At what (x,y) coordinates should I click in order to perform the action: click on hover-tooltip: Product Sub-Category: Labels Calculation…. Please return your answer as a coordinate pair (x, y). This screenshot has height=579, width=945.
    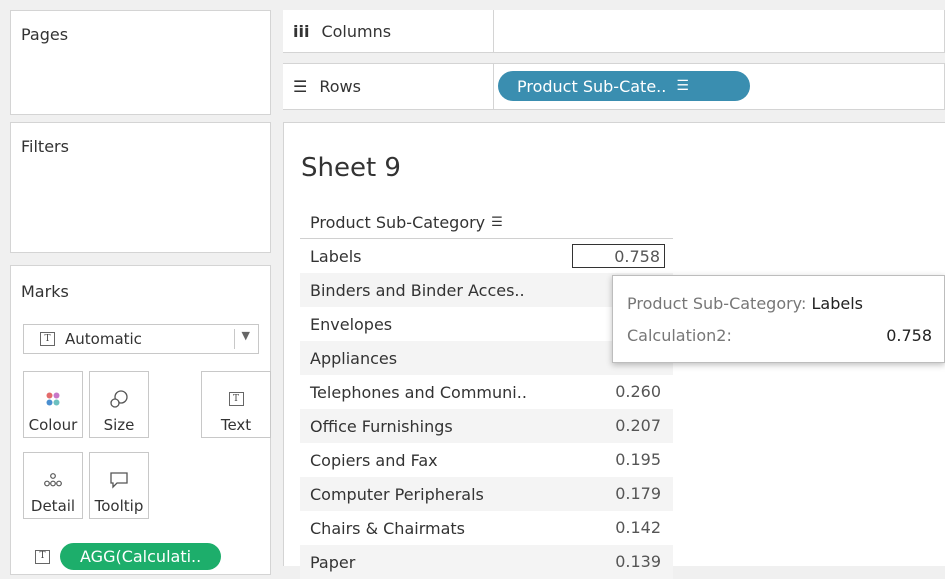
    Looking at the image, I should click on (778, 319).